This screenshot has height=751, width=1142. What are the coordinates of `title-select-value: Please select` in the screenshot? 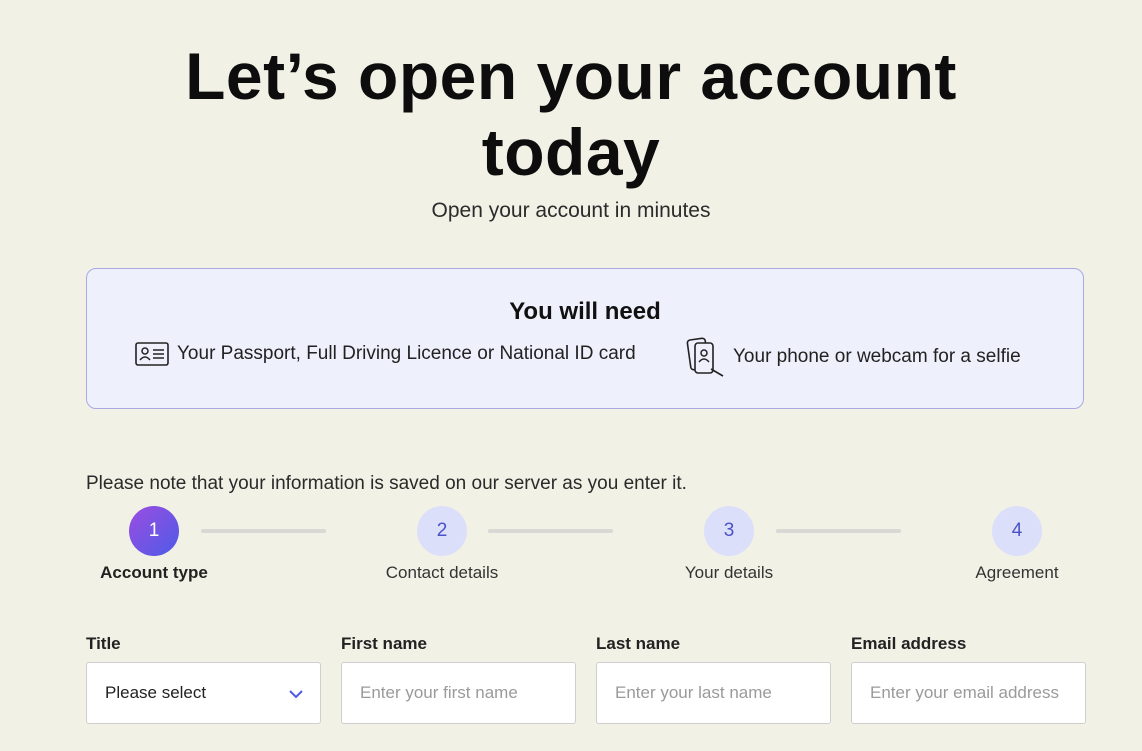 It's located at (156, 692).